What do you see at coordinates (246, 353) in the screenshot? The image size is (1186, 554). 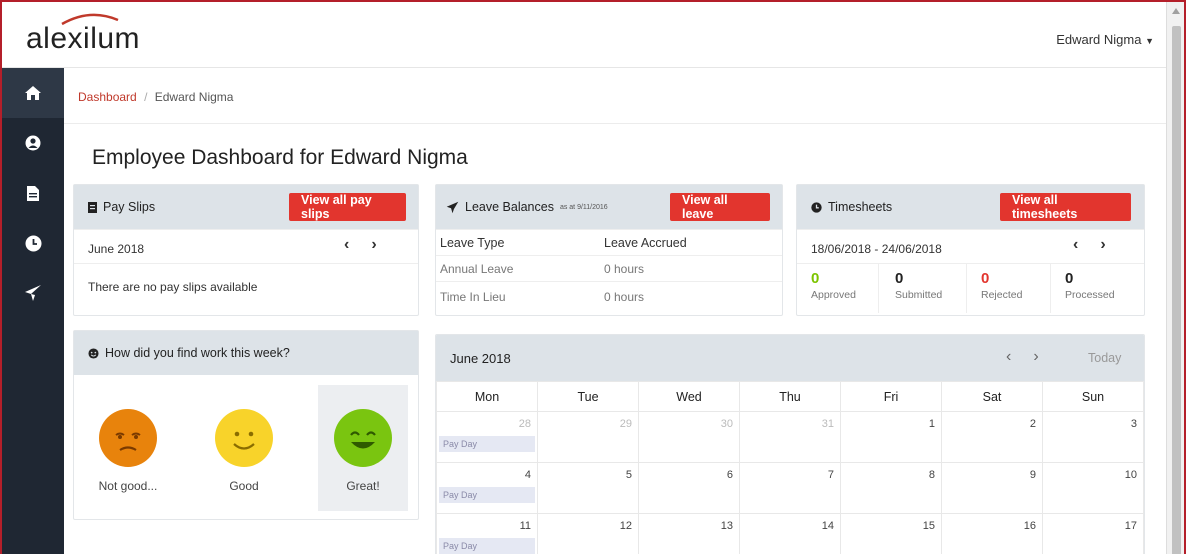 I see `mood-header: How did you find work this week?` at bounding box center [246, 353].